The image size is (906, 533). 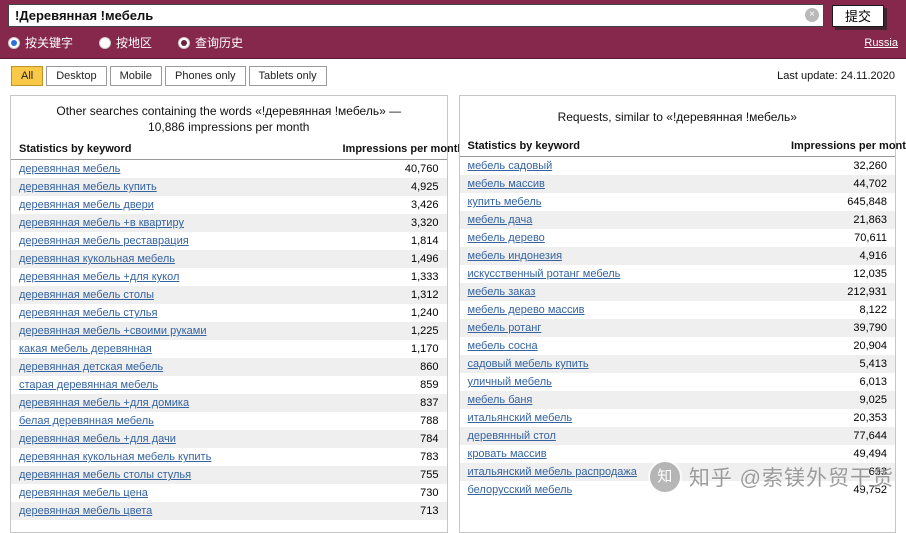 I want to click on table-row: мебель баня 9,025, so click(x=677, y=400).